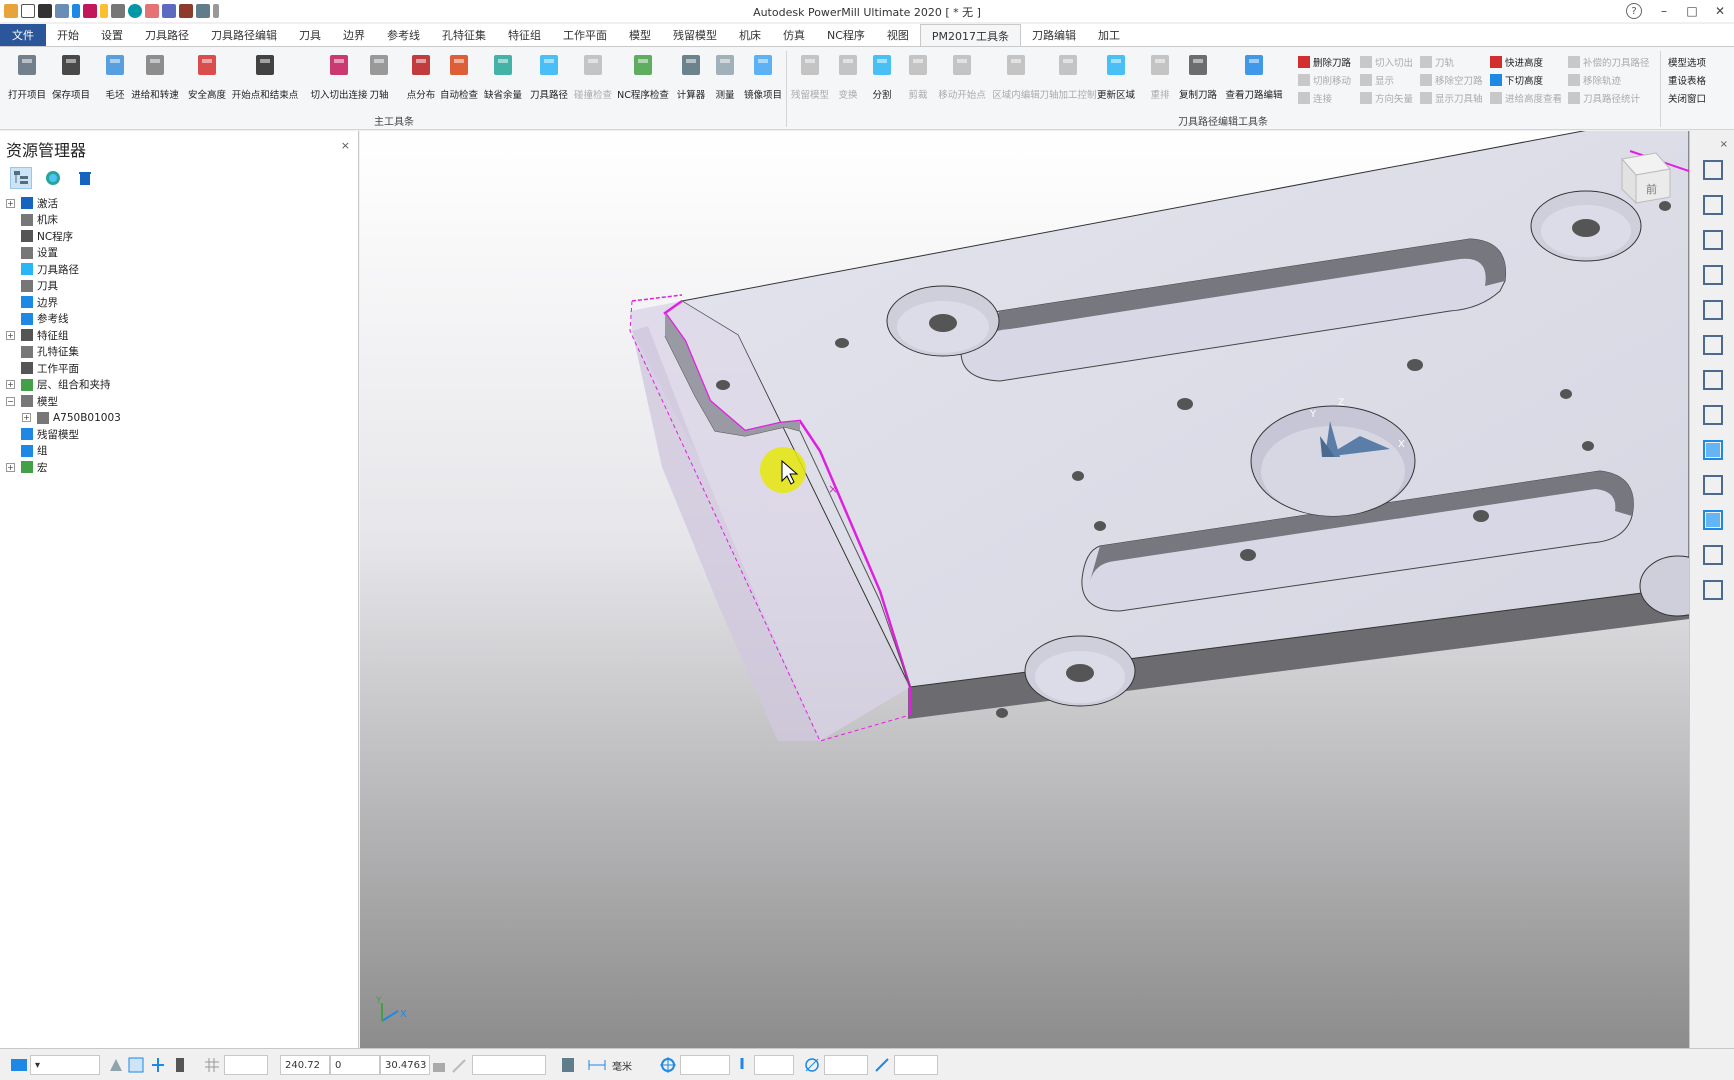 The image size is (1734, 1080). What do you see at coordinates (1451, 80) in the screenshot?
I see `ribbon-small-button-7: 移除空刀路` at bounding box center [1451, 80].